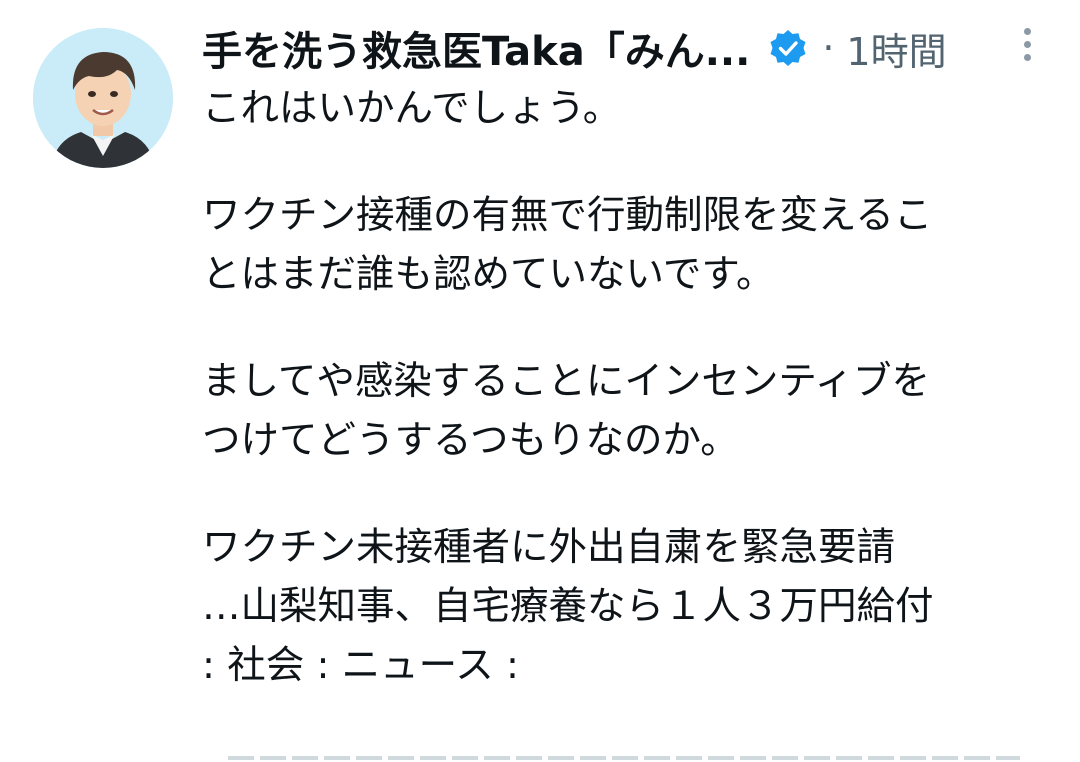 The width and height of the screenshot is (1080, 762). What do you see at coordinates (567, 215) in the screenshot?
I see `tweet-text-line: ワクチン接種の有無で行動制限を変えるこ` at bounding box center [567, 215].